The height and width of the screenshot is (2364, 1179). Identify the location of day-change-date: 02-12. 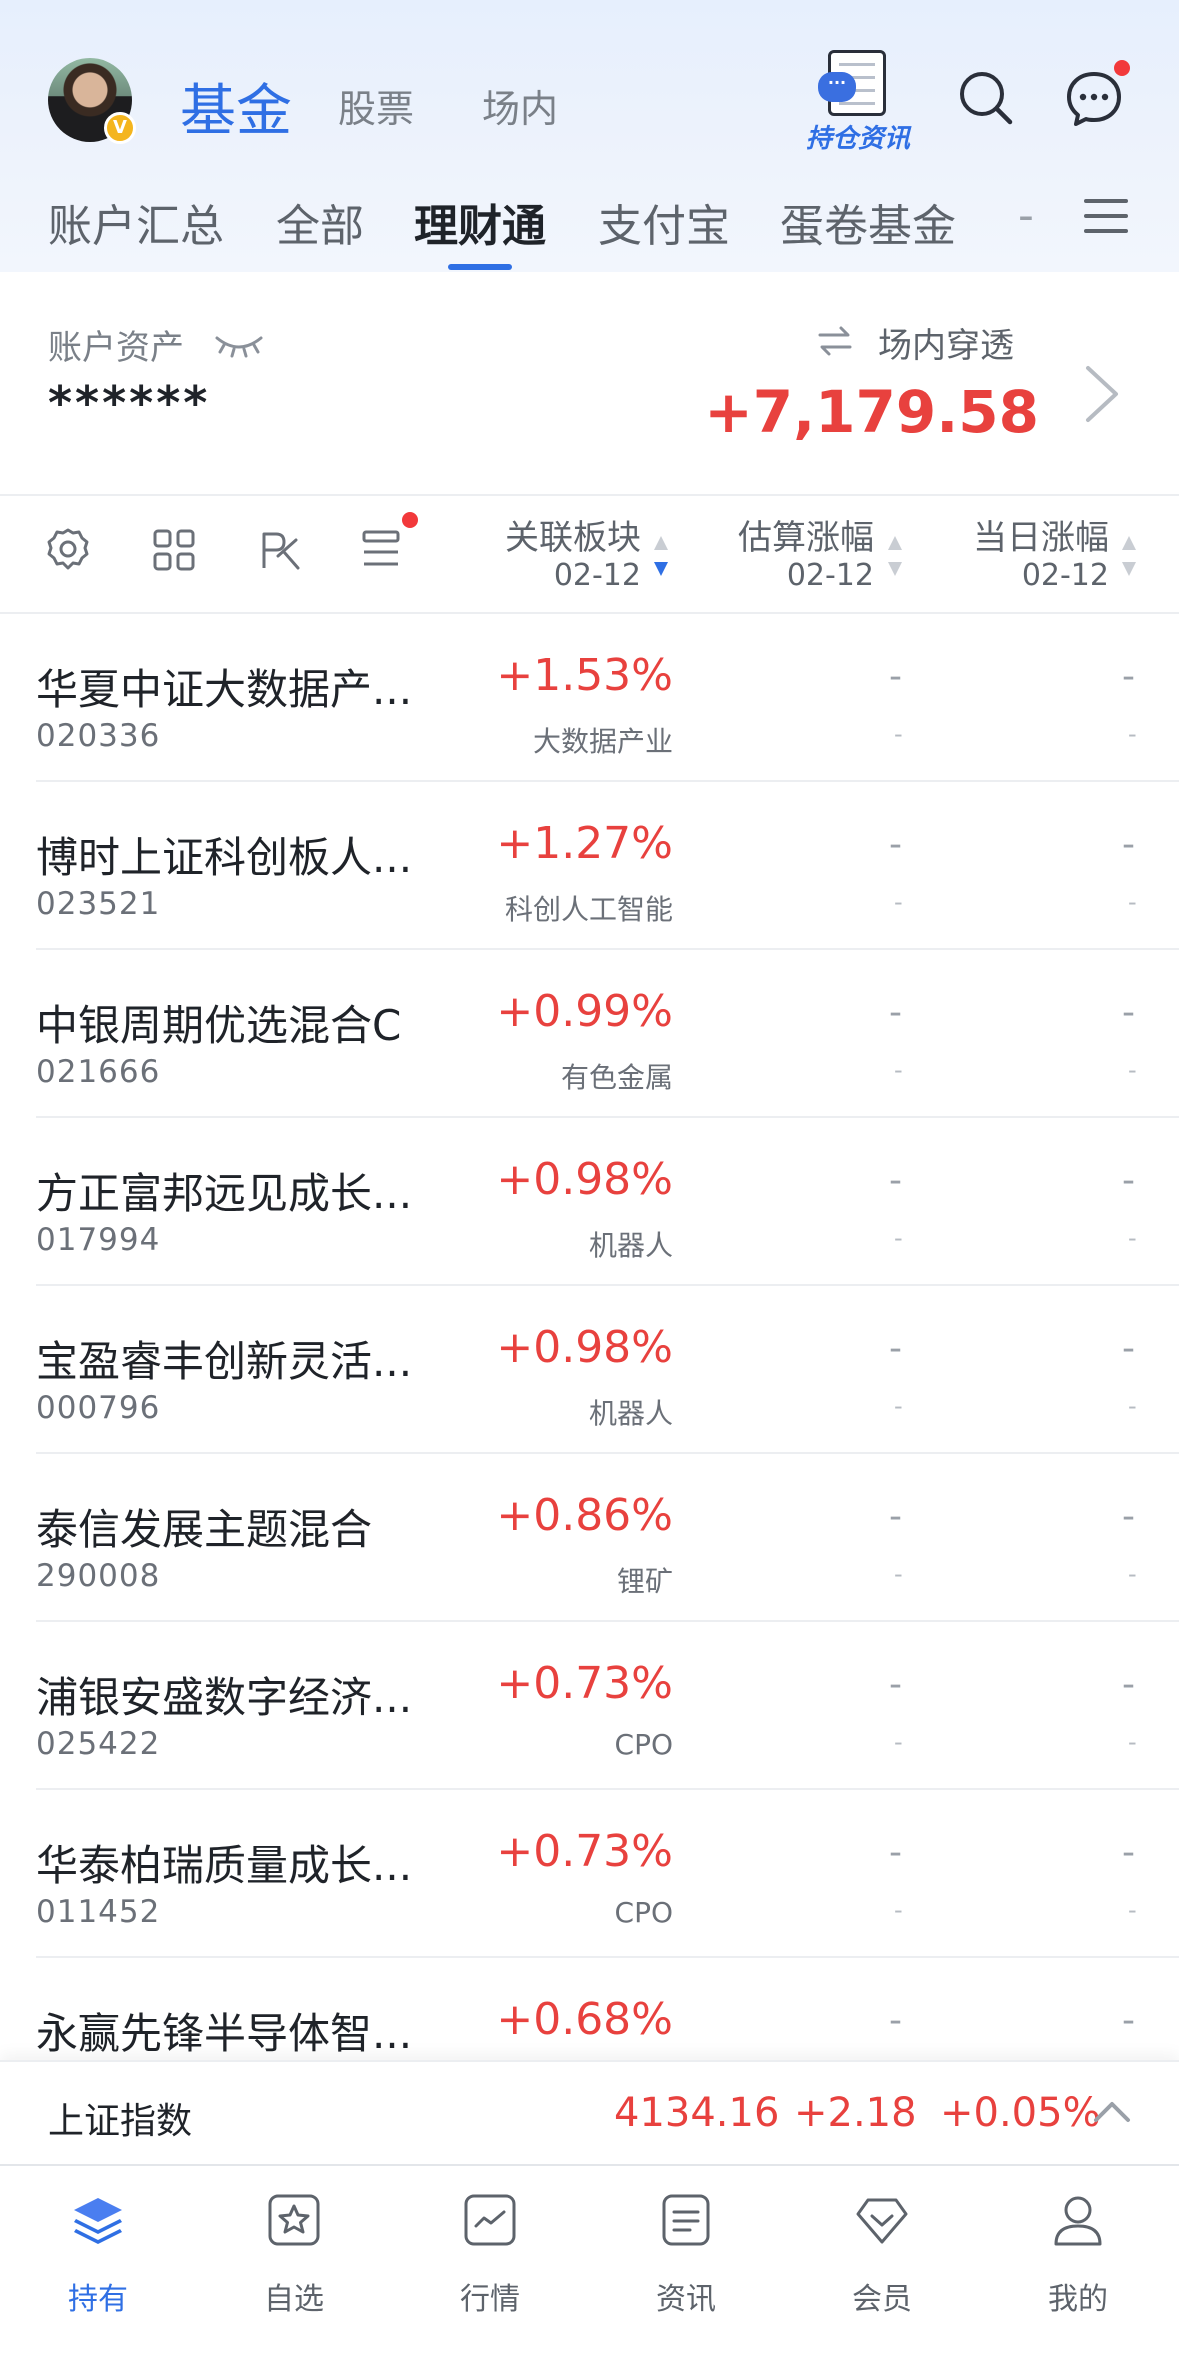
(1065, 575).